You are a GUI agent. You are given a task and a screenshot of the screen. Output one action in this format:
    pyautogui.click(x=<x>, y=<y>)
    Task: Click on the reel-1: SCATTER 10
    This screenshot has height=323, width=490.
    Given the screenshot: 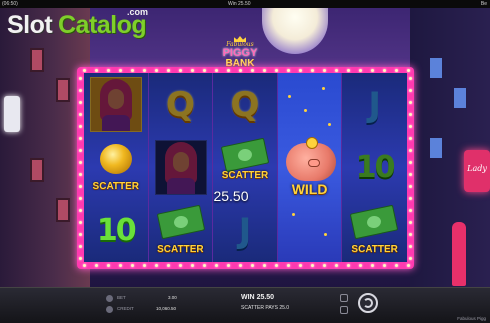 What is the action you would take?
    pyautogui.click(x=116, y=167)
    